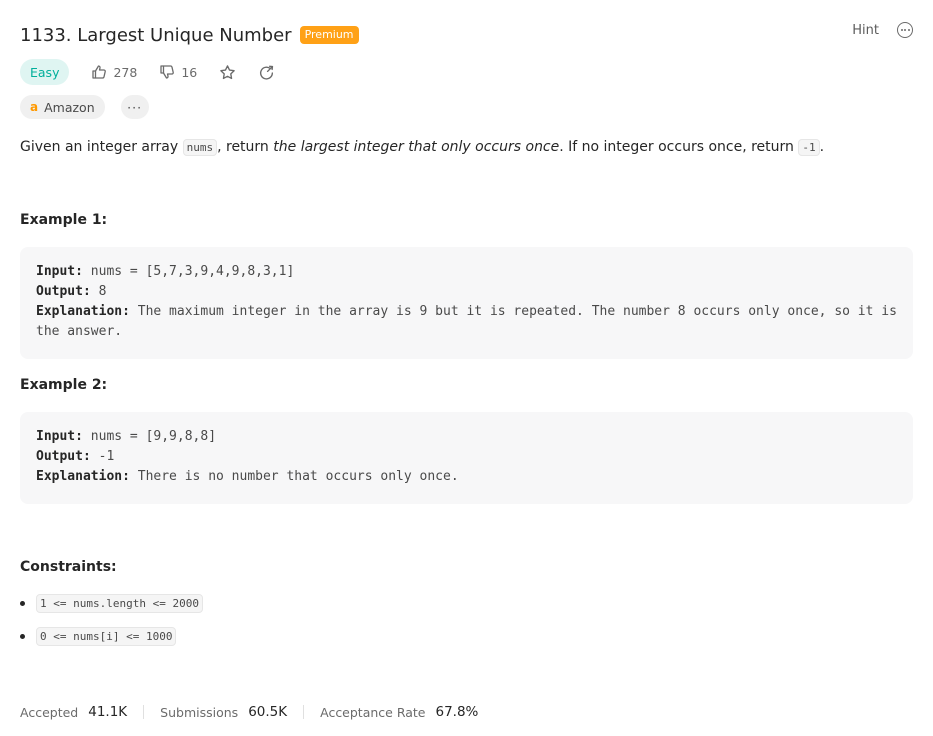 The image size is (933, 736). Describe the element at coordinates (45, 72) in the screenshot. I see `difficulty-badge: Easy` at that location.